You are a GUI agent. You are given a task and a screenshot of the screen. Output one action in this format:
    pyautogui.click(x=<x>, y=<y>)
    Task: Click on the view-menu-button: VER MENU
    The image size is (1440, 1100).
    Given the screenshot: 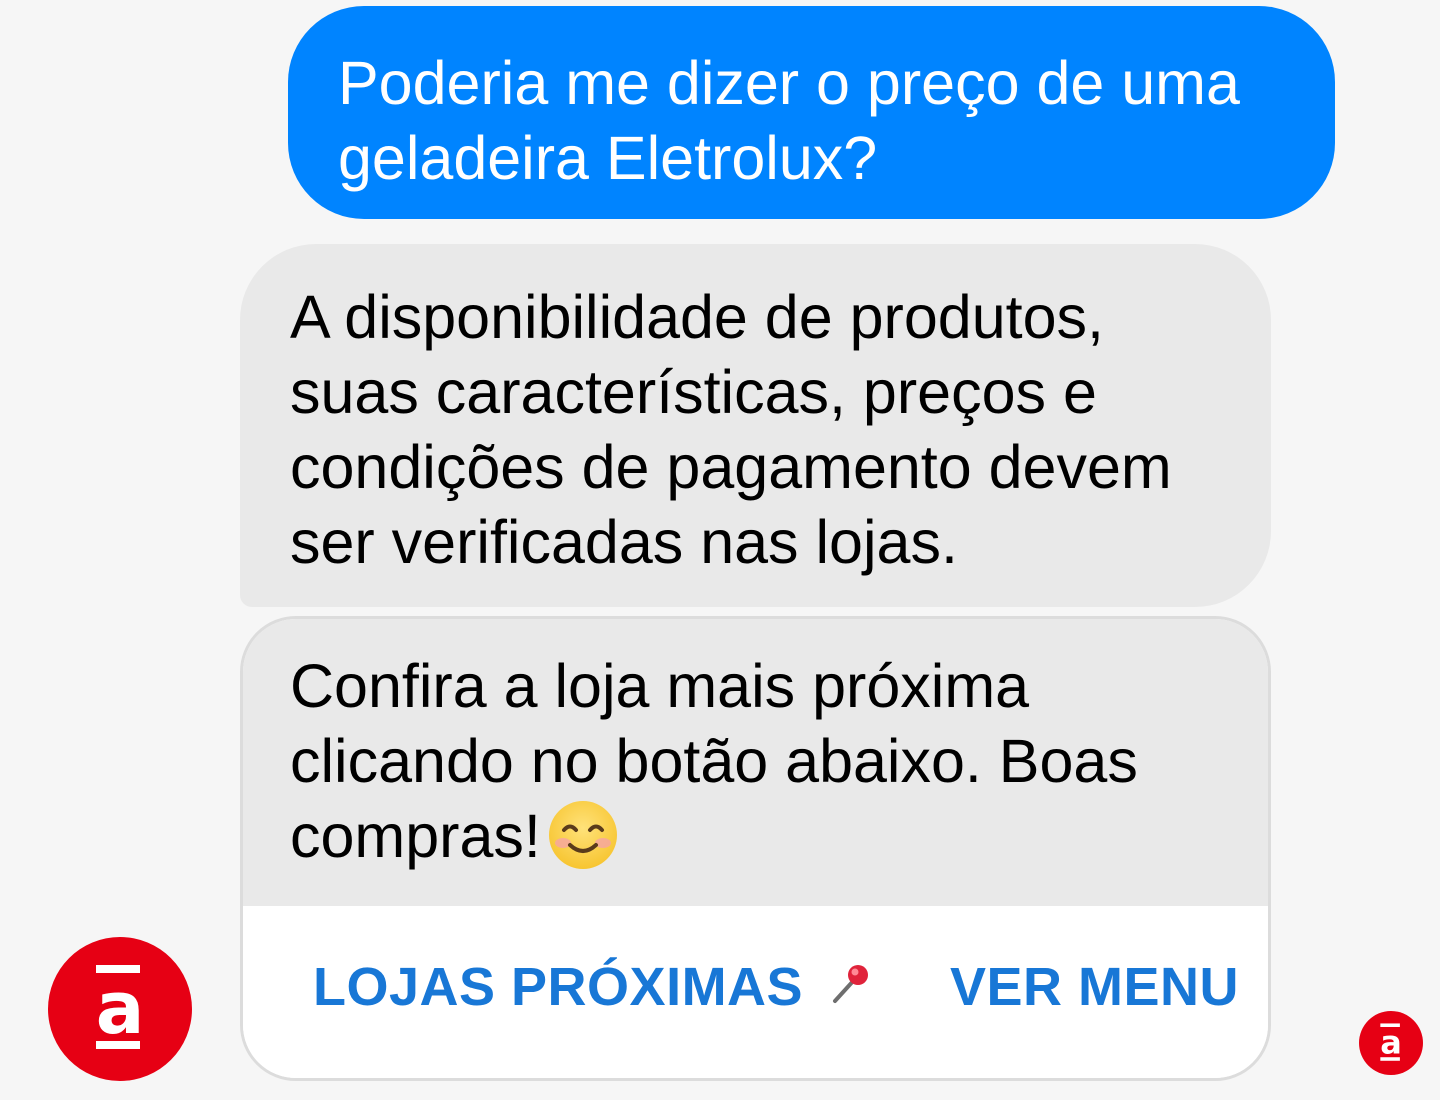 What is the action you would take?
    pyautogui.click(x=1094, y=987)
    